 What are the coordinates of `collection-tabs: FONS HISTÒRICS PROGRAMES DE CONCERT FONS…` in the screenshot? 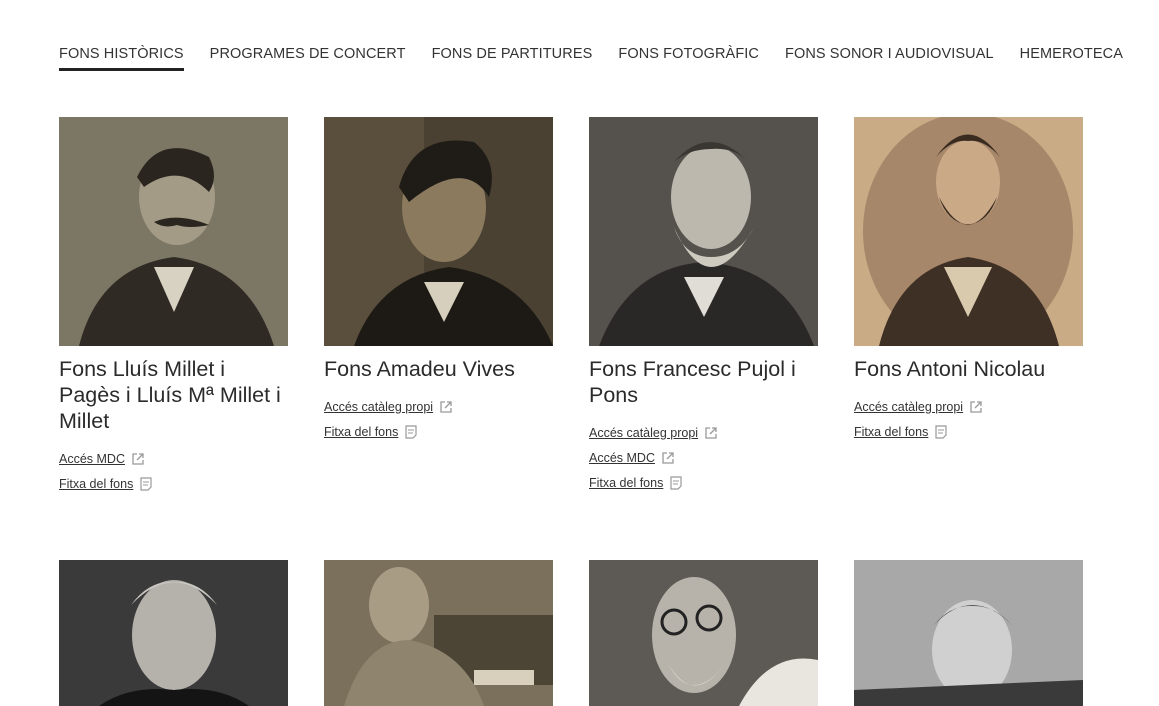 It's located at (604, 58).